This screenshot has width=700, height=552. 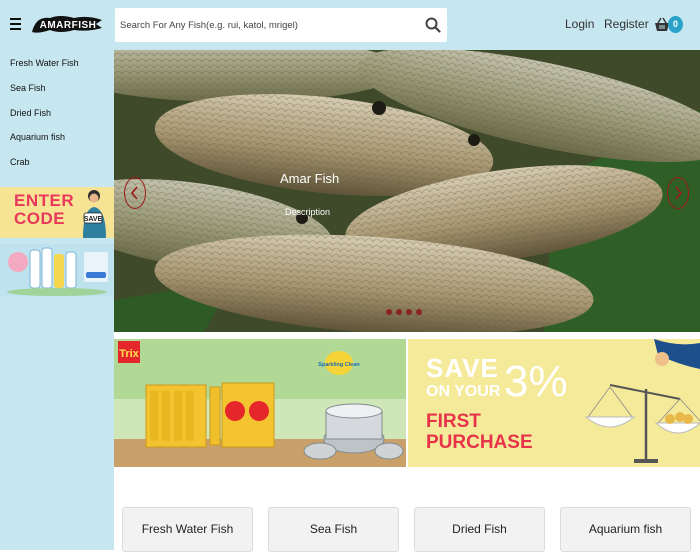 What do you see at coordinates (94, 214) in the screenshot?
I see `person-icon: SAVE` at bounding box center [94, 214].